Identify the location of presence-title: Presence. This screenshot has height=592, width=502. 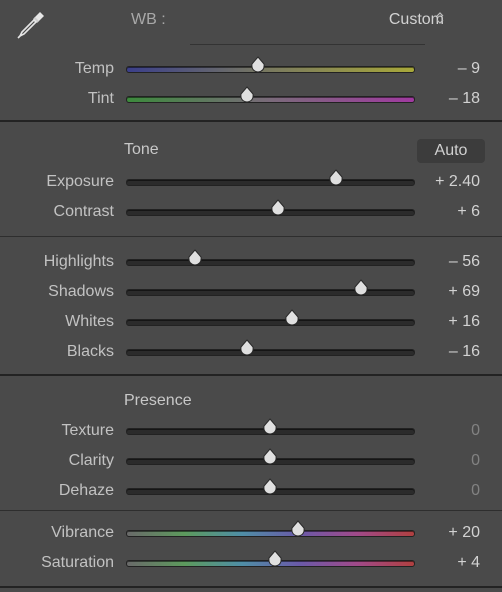
(158, 400).